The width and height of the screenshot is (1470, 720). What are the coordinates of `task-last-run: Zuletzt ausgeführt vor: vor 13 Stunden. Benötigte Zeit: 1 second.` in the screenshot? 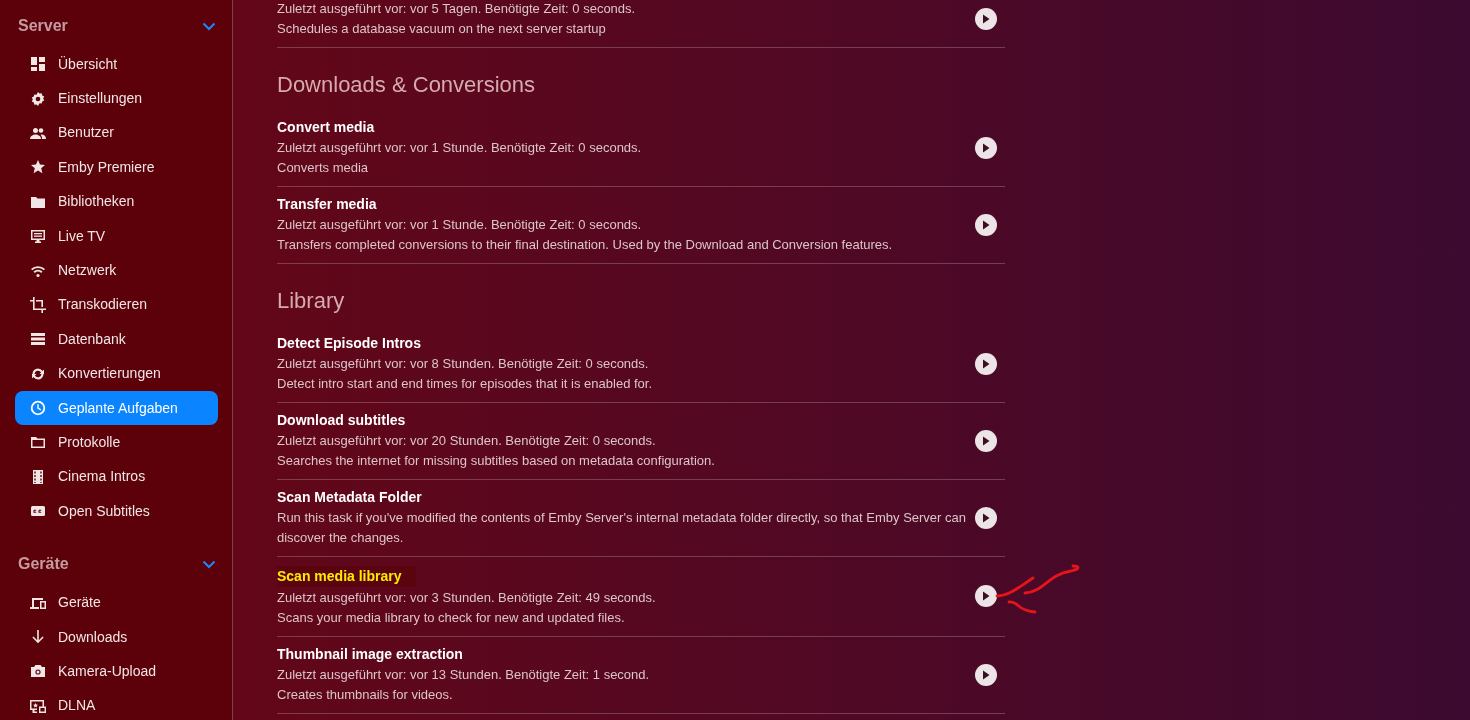 It's located at (464, 675).